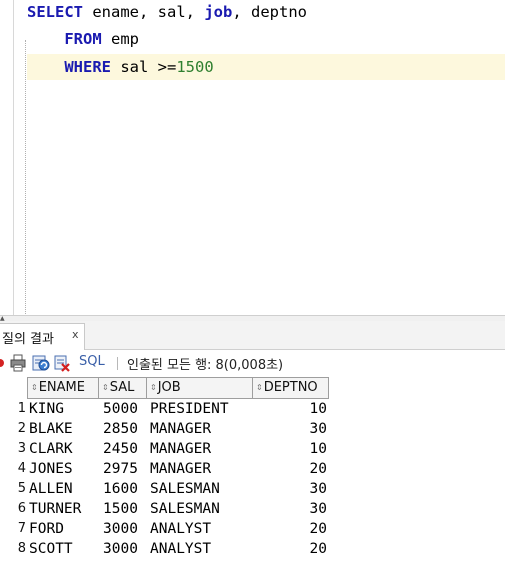 The height and width of the screenshot is (571, 505). Describe the element at coordinates (21, 468) in the screenshot. I see `row-number: 4` at that location.